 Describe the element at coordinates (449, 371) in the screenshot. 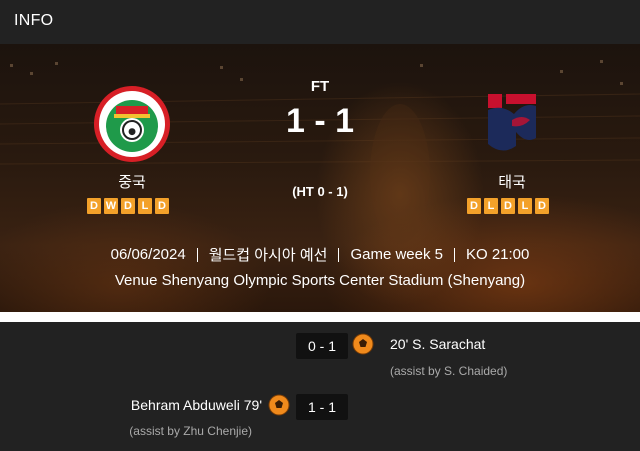

I see `away-assist: (assist by S. Chaided)` at that location.